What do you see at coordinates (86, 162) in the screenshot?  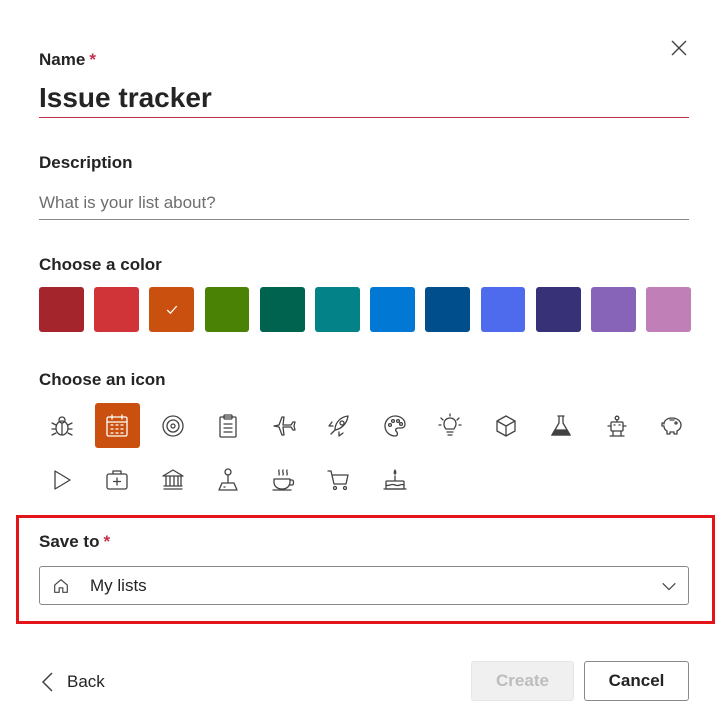 I see `description-label: Description` at bounding box center [86, 162].